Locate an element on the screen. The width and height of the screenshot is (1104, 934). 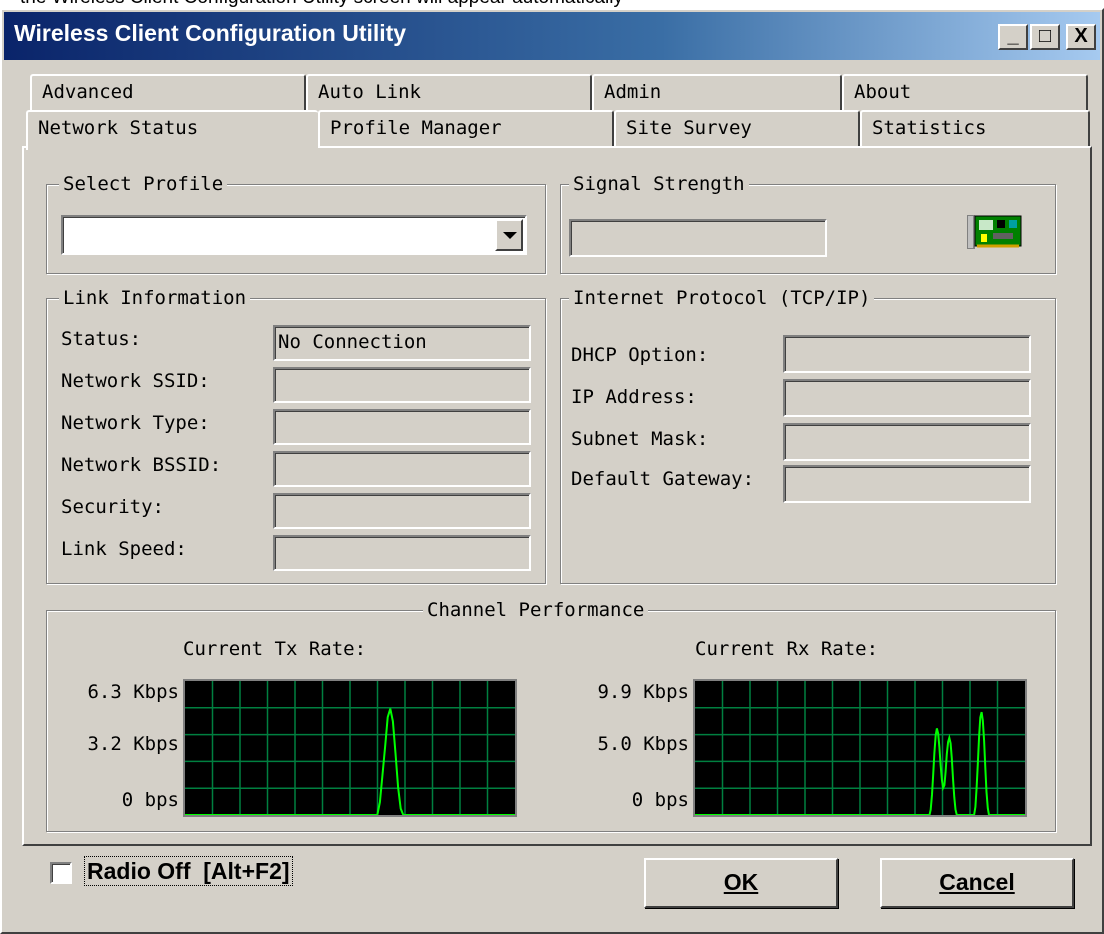
link-information-legend: Link Information is located at coordinates (155, 298).